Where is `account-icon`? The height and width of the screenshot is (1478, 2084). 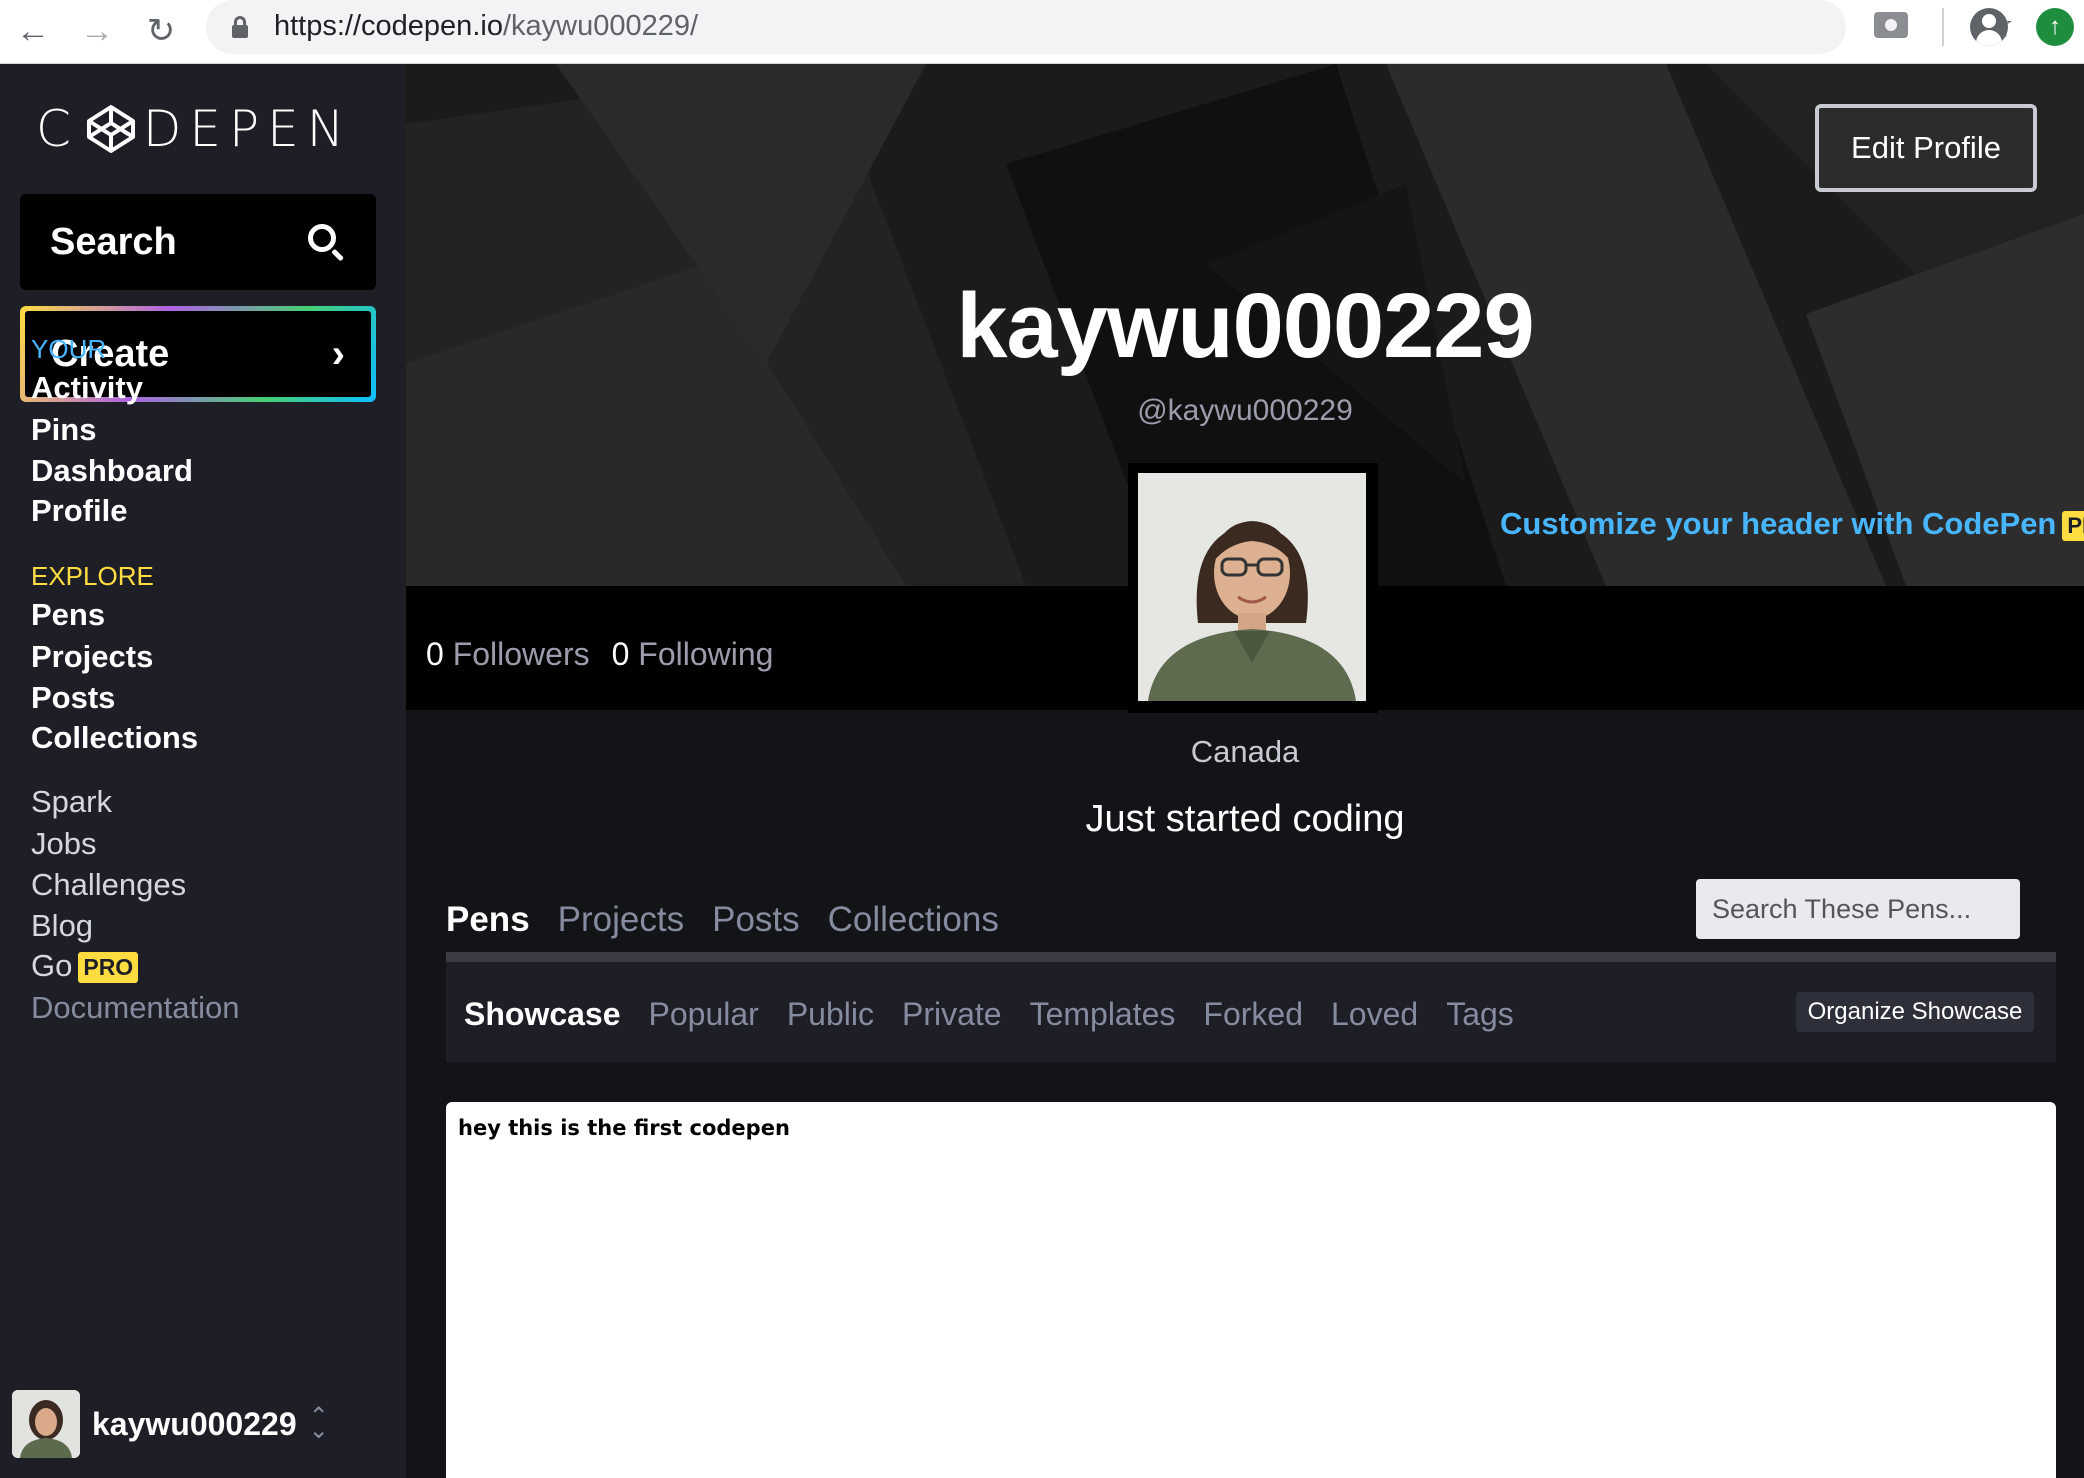
account-icon is located at coordinates (1989, 27).